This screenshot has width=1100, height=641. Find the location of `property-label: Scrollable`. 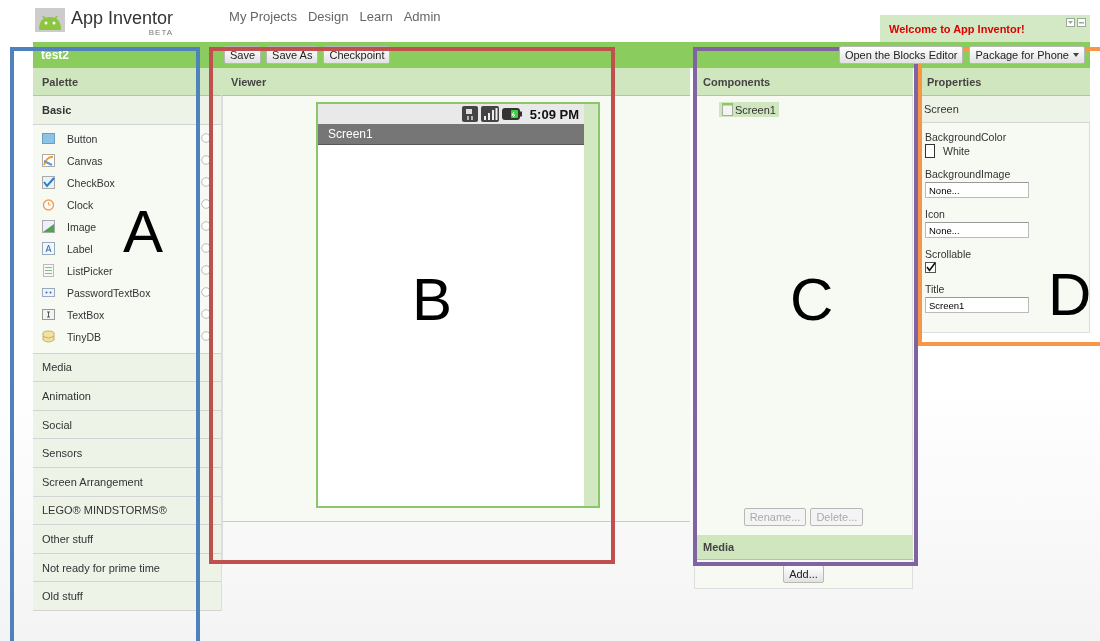

property-label: Scrollable is located at coordinates (949, 254).